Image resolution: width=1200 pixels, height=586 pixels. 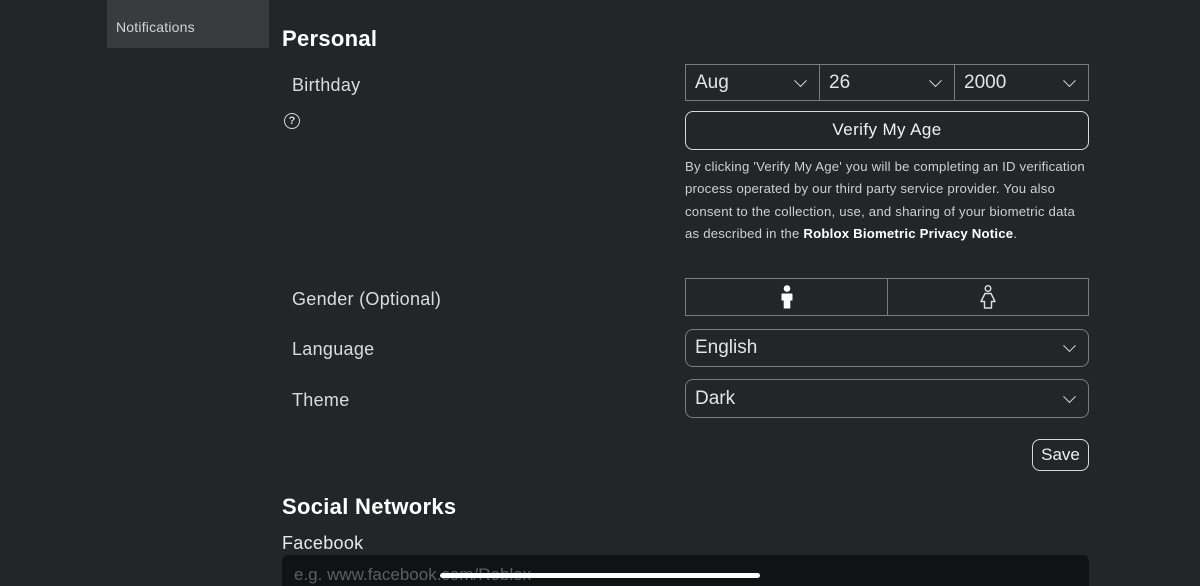 I want to click on male-person-icon, so click(x=786, y=297).